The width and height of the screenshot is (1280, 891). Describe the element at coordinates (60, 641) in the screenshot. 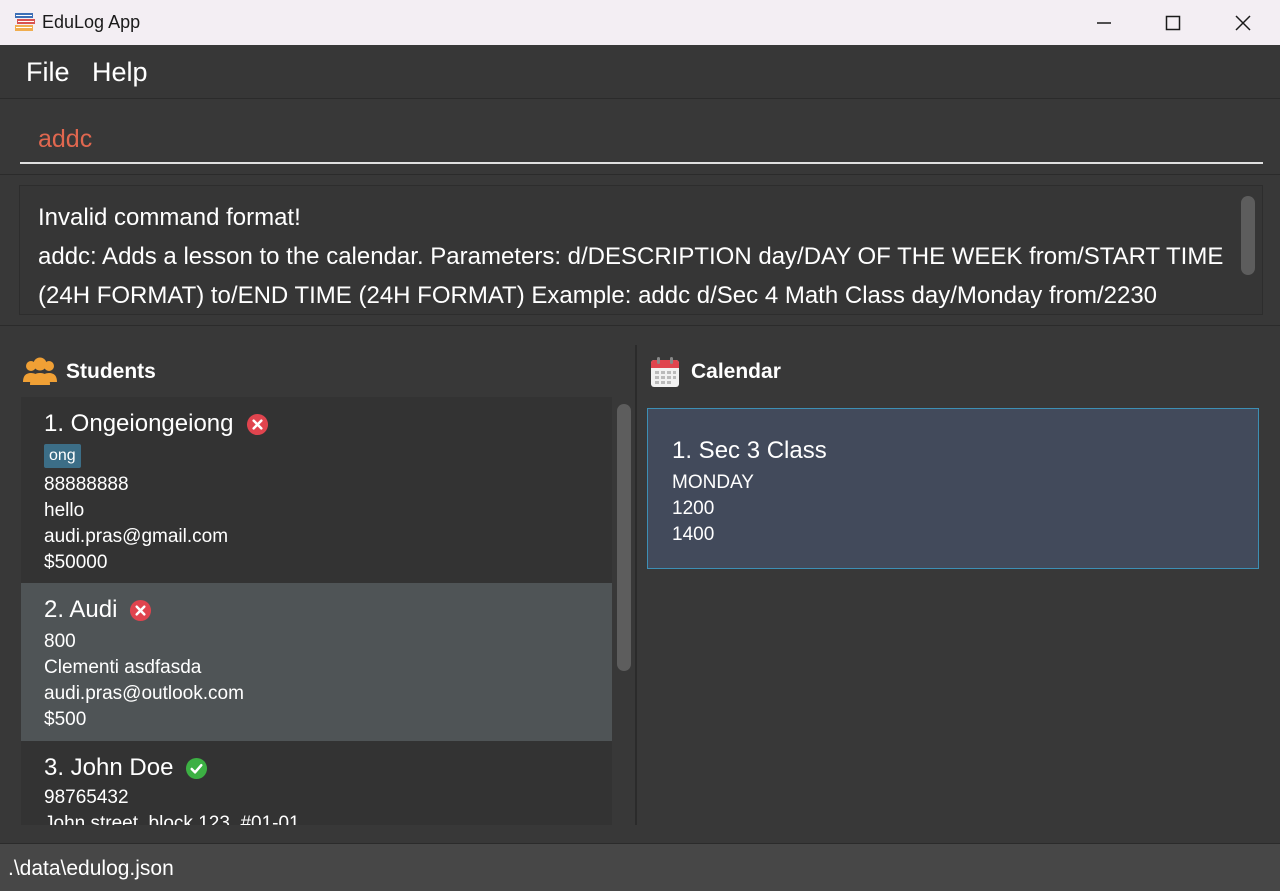

I see `student-phone: 800` at that location.